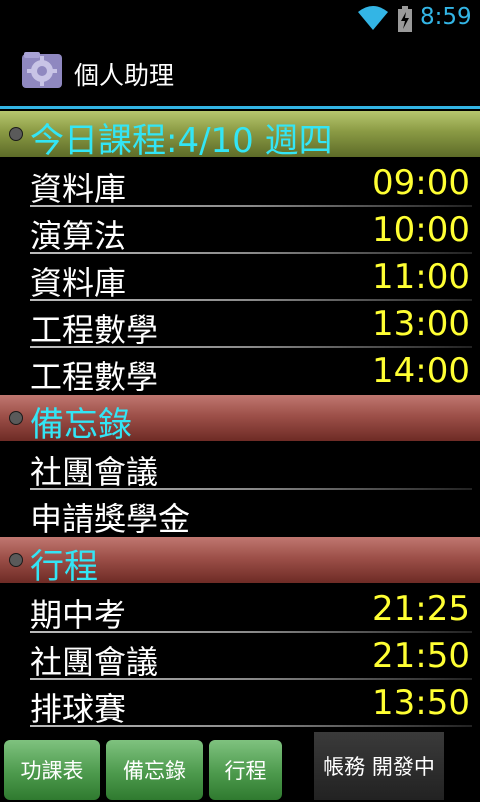 The image size is (480, 802). What do you see at coordinates (124, 75) in the screenshot?
I see `app-title: 個人助理` at bounding box center [124, 75].